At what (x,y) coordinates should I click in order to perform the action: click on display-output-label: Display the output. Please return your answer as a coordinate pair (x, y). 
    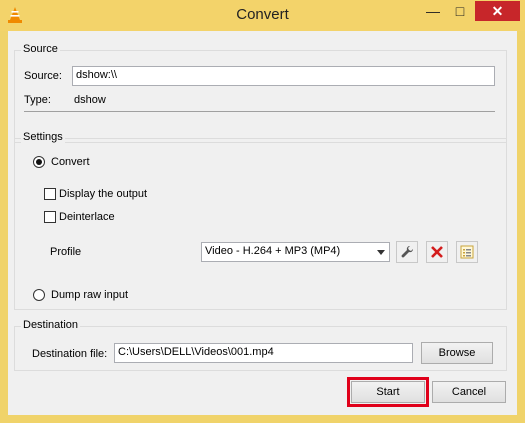
    Looking at the image, I should click on (103, 194).